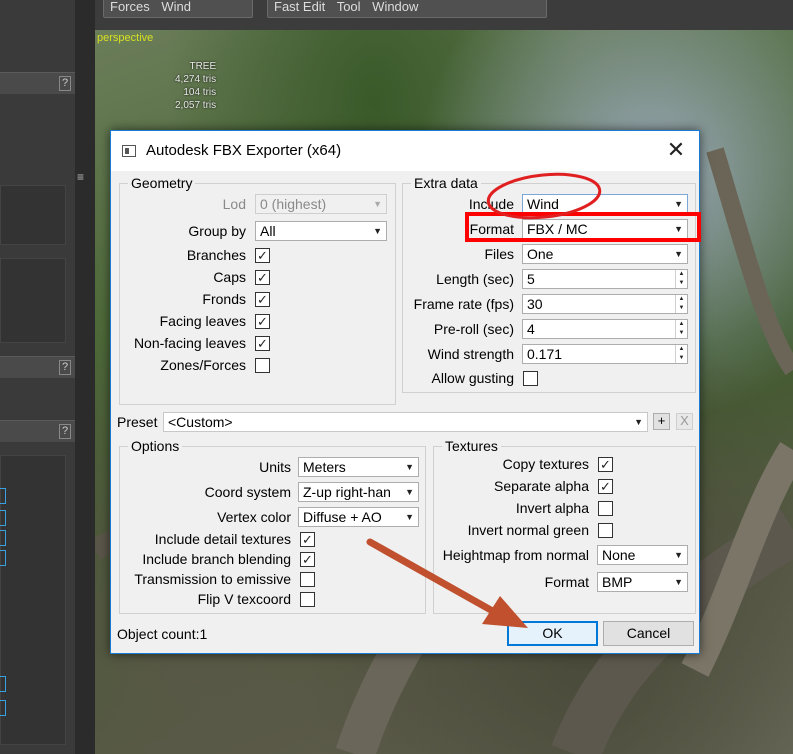 The image size is (793, 754). What do you see at coordinates (446, 183) in the screenshot?
I see `group-title: Extra data` at bounding box center [446, 183].